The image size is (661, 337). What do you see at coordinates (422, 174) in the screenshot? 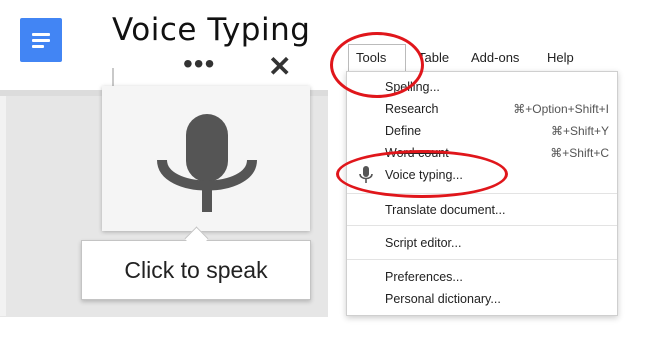
I see `voice-typing-highlight-circle` at bounding box center [422, 174].